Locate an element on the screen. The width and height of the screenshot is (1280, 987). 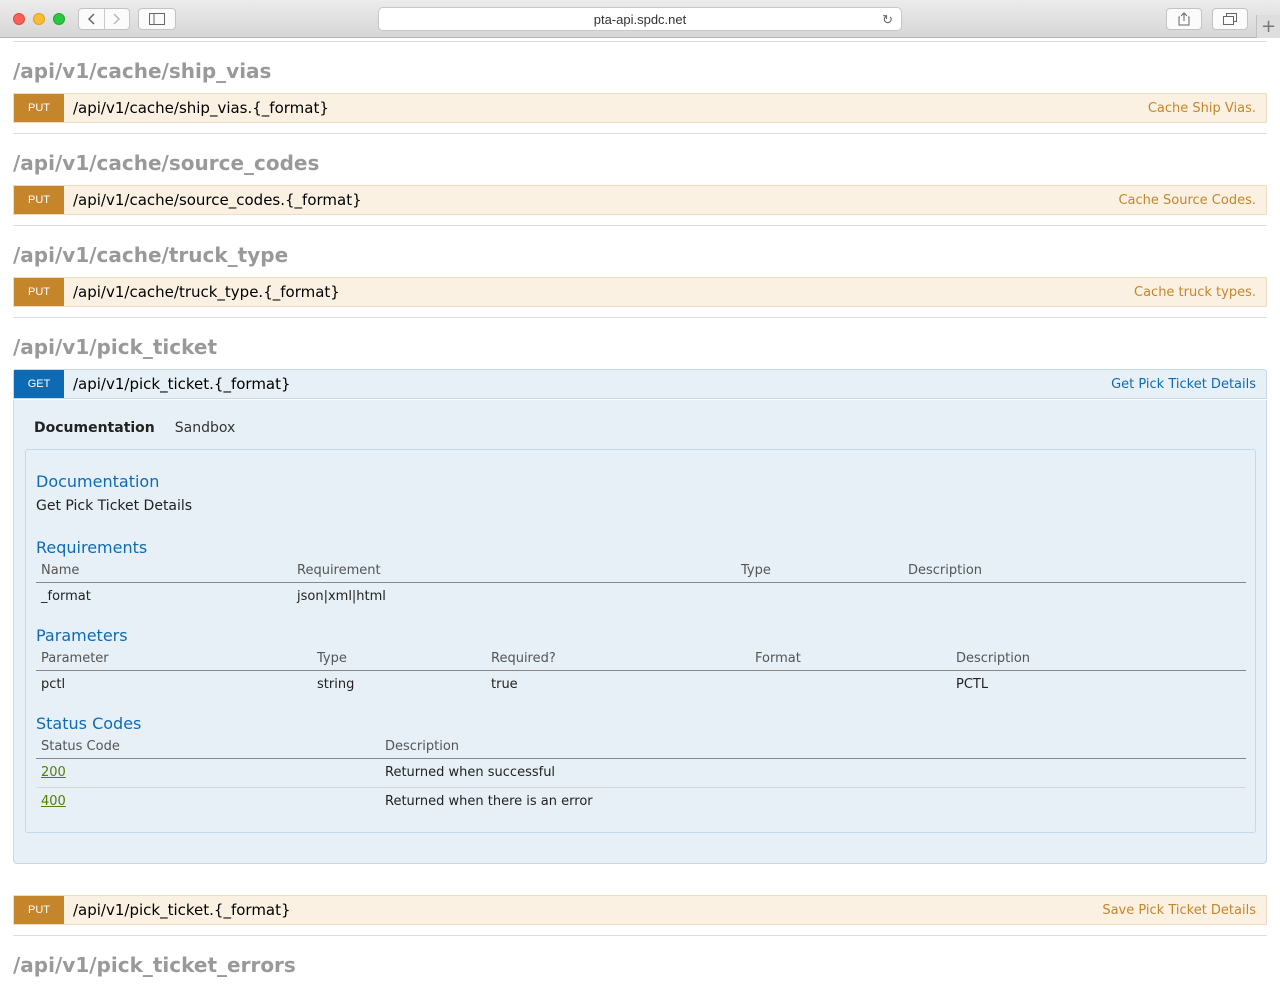
sidebar-icon is located at coordinates (157, 19).